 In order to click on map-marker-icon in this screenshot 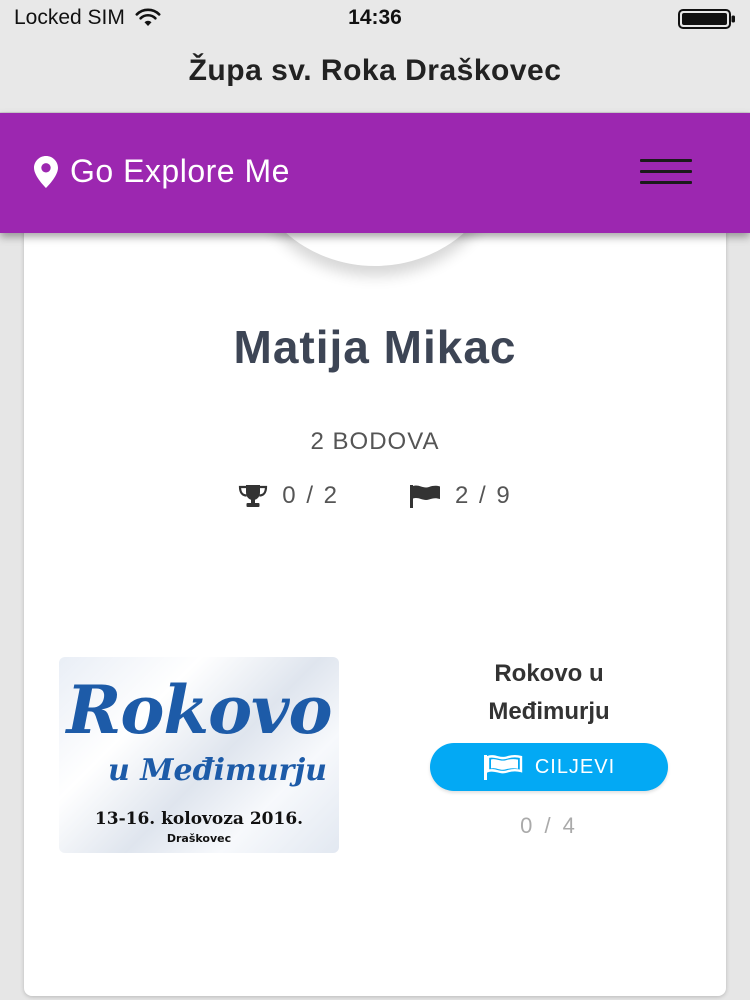, I will do `click(46, 171)`.